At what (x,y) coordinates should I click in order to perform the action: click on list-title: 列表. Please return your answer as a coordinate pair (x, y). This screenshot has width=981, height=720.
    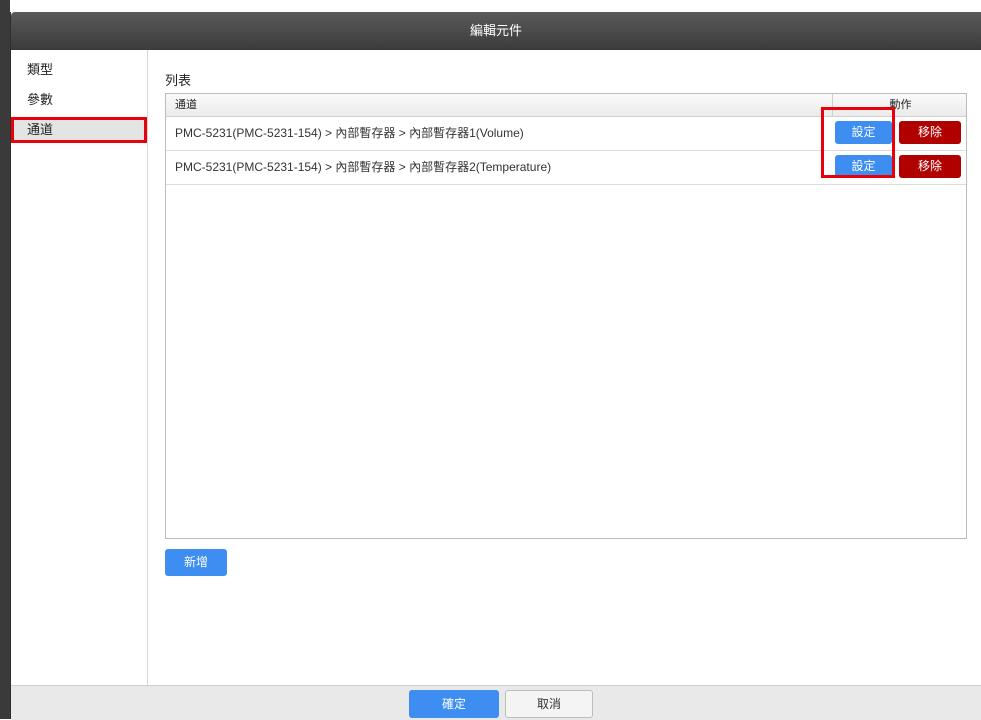
    Looking at the image, I should click on (178, 80).